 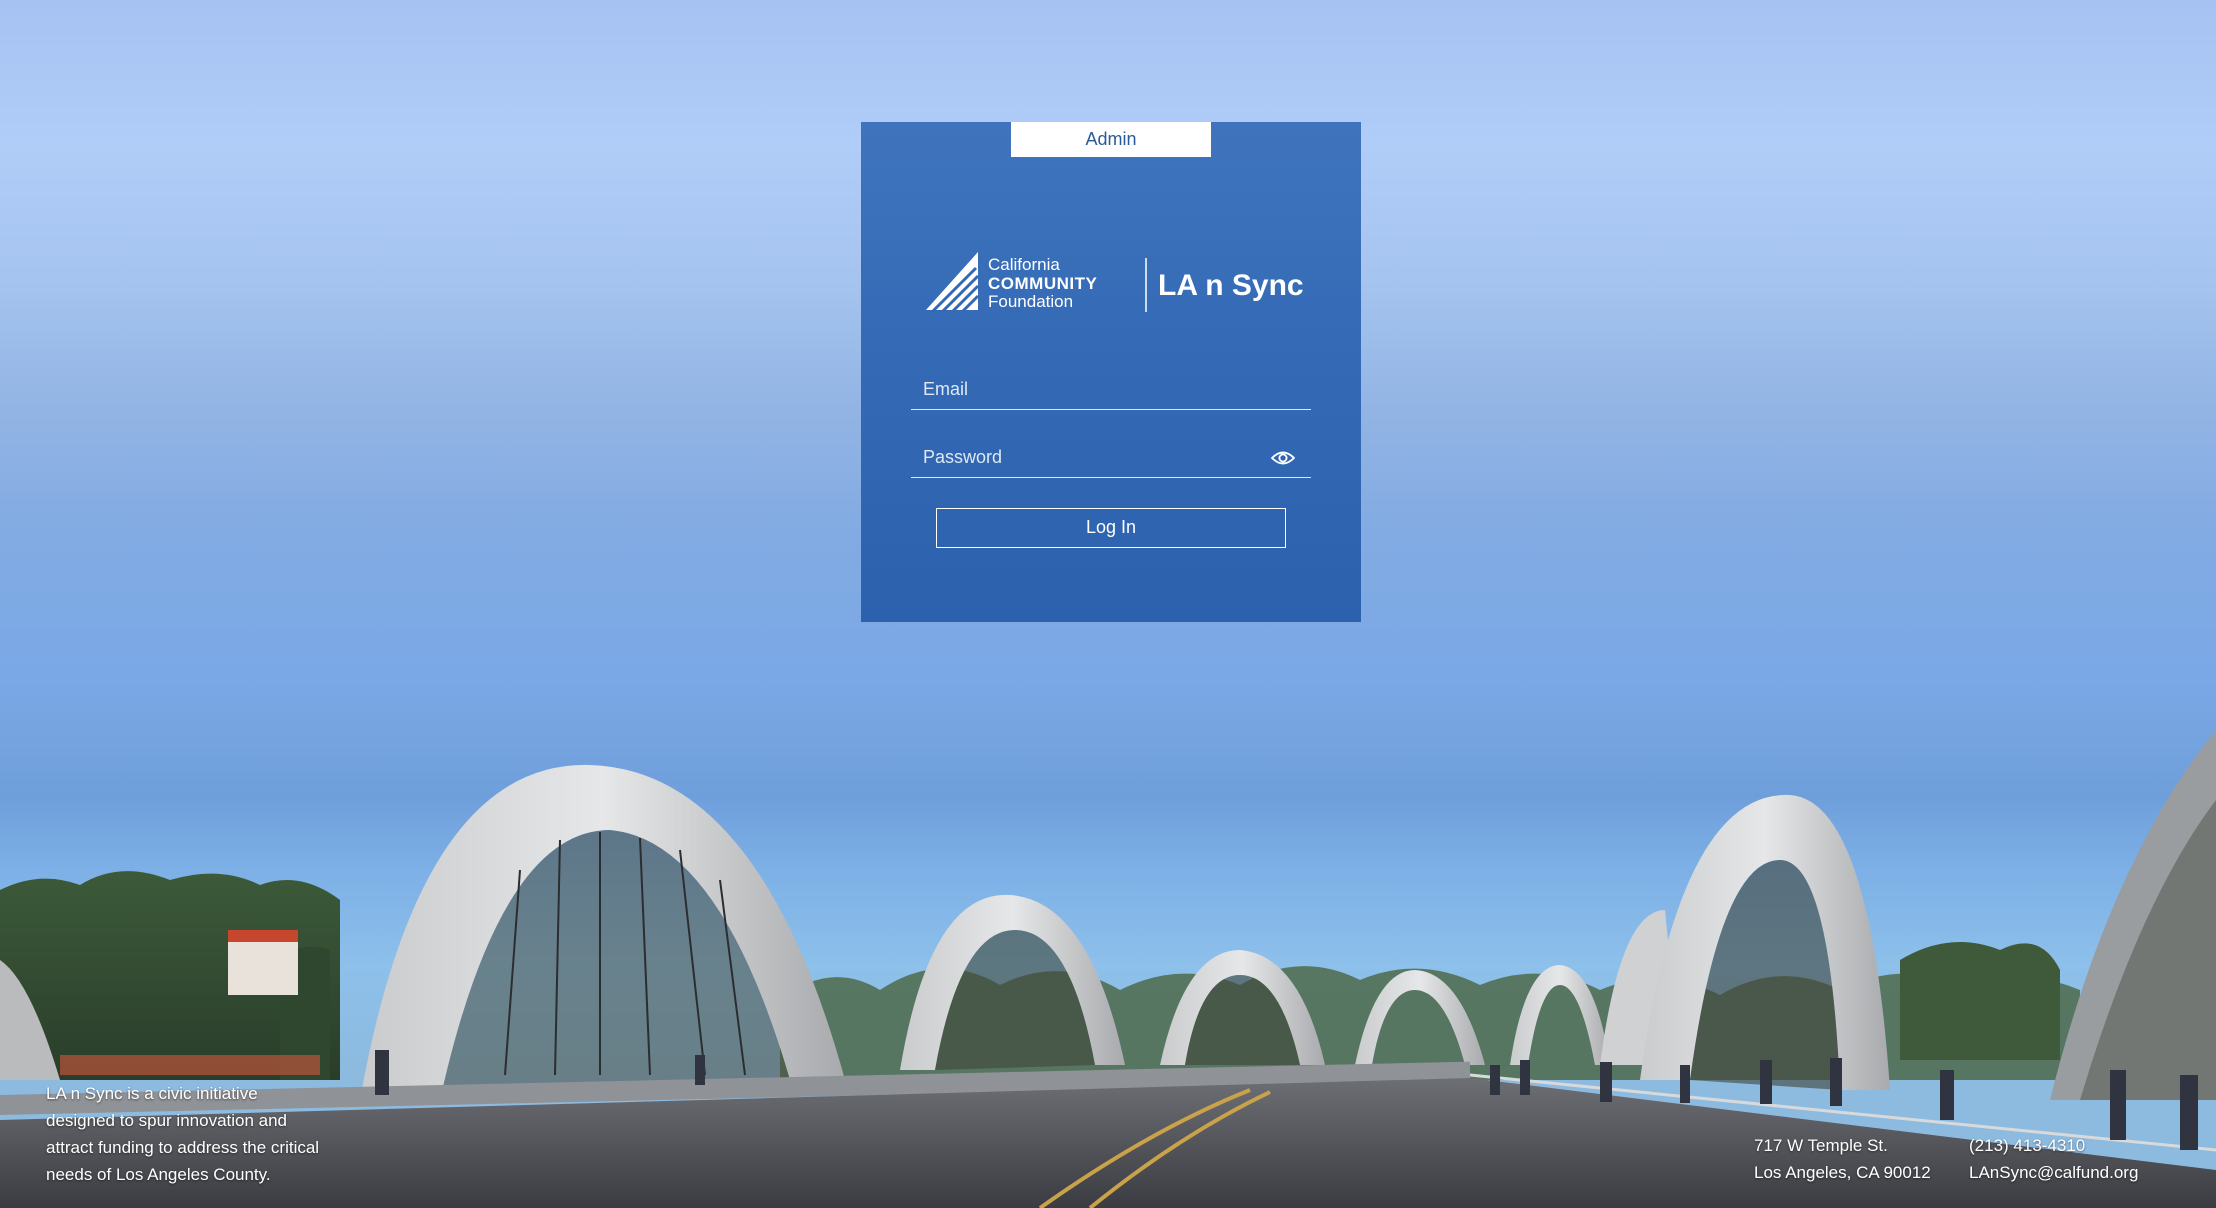 What do you see at coordinates (1093, 457) in the screenshot?
I see `password-input` at bounding box center [1093, 457].